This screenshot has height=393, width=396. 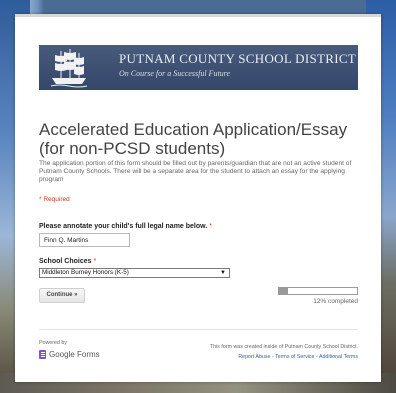 I want to click on school-choices-selected: Middleton Burney Honors (K-5), so click(x=85, y=272).